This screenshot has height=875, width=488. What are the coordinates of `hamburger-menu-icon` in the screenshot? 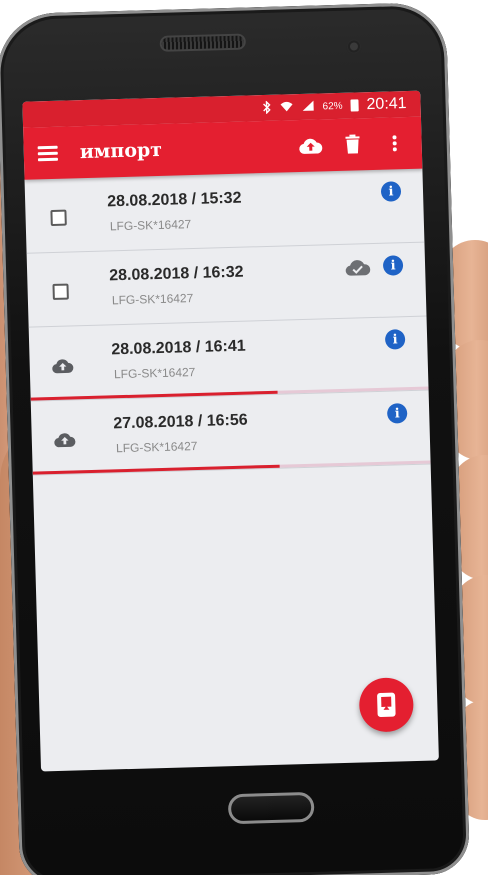 It's located at (48, 153).